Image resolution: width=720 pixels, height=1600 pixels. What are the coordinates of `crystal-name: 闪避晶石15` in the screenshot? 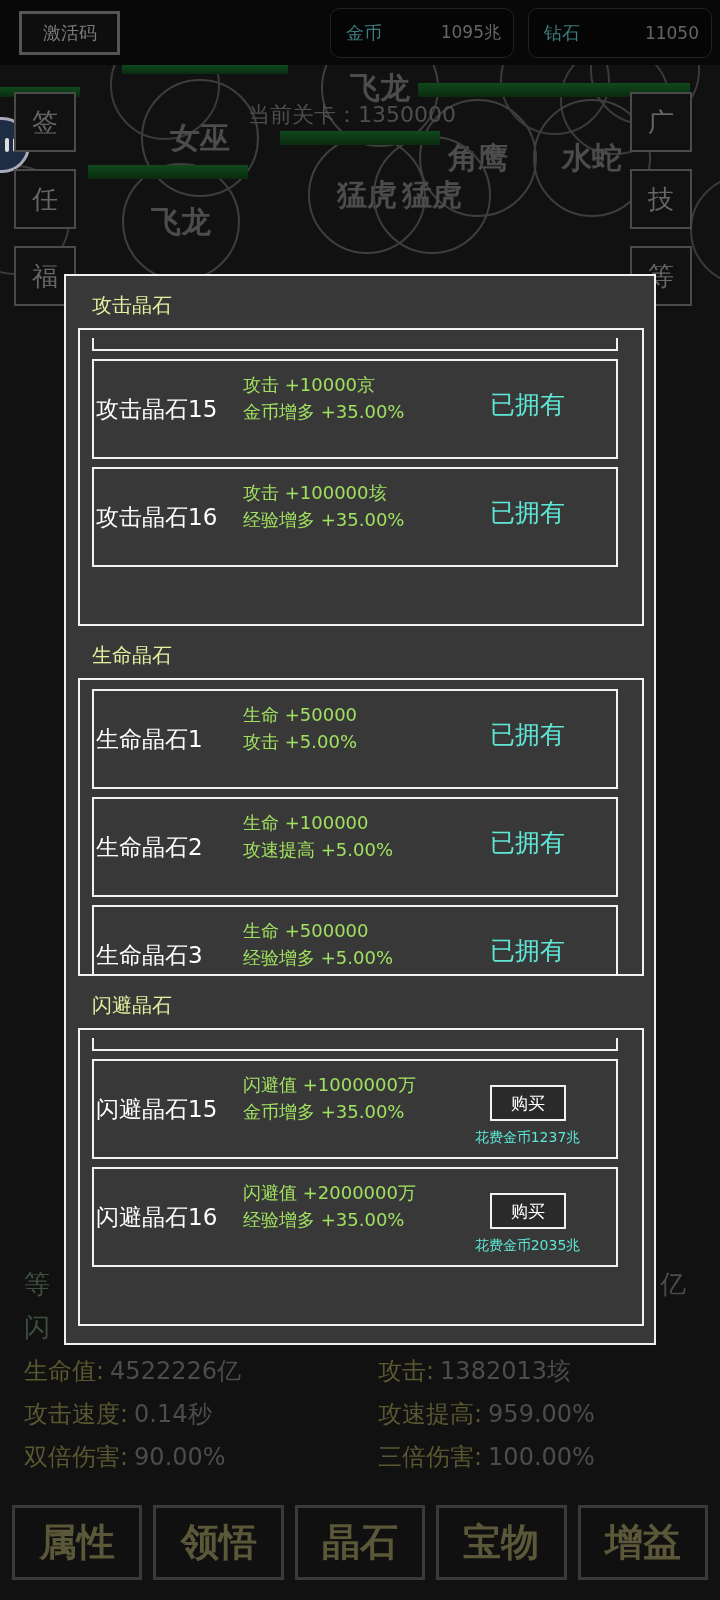 It's located at (157, 1109).